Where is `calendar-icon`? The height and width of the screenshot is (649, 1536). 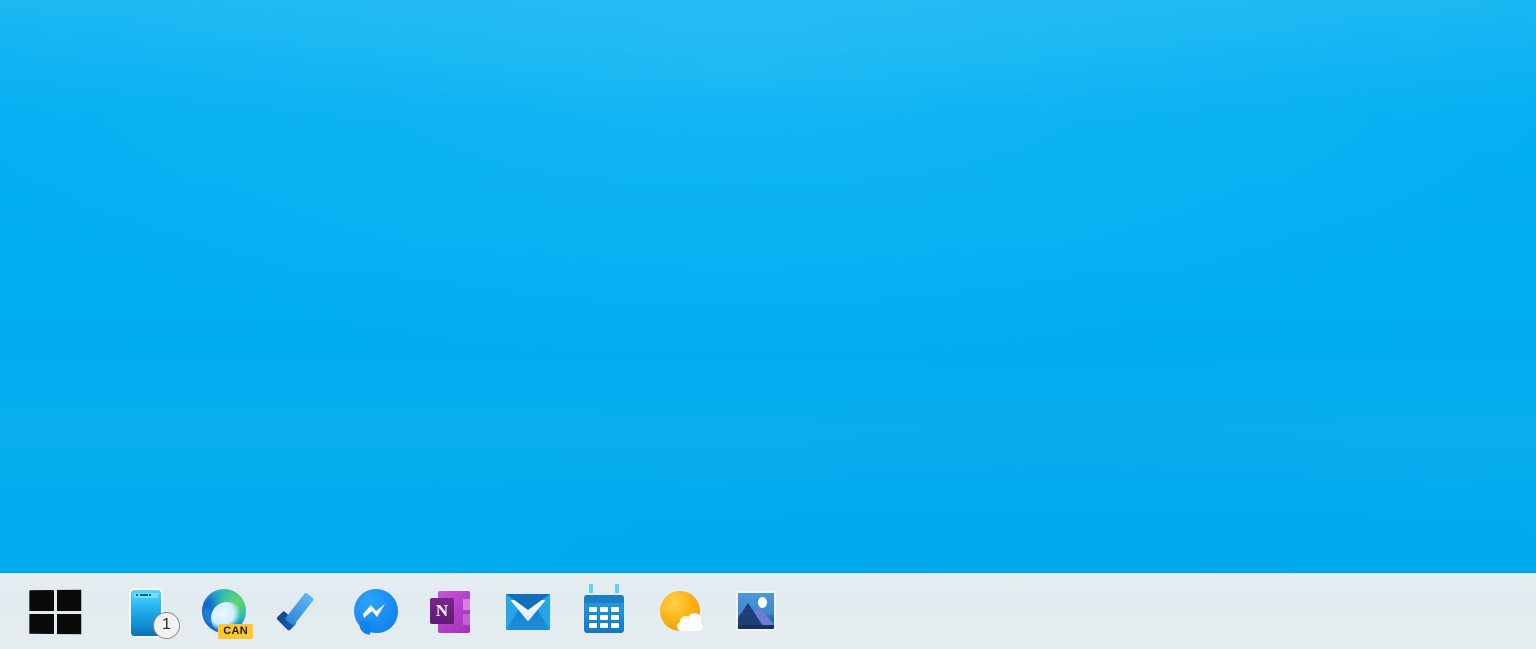
calendar-icon is located at coordinates (604, 609).